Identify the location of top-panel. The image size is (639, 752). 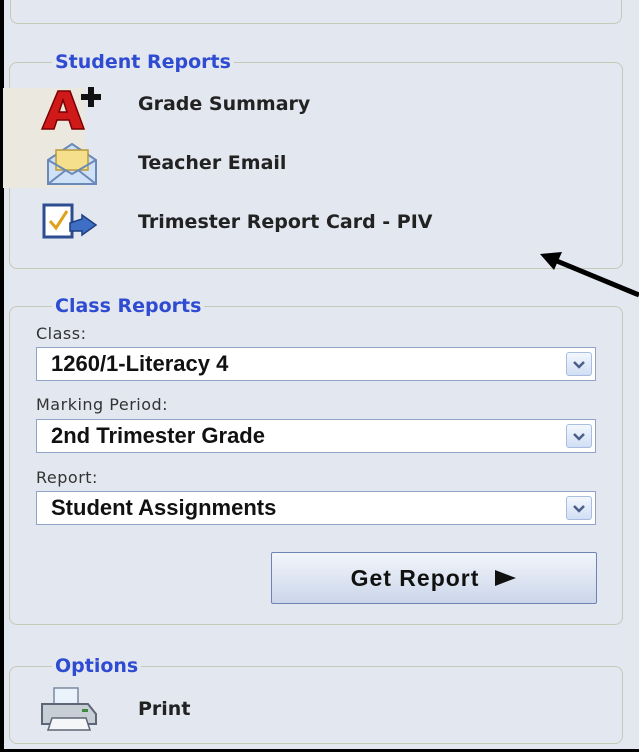
(316, 12).